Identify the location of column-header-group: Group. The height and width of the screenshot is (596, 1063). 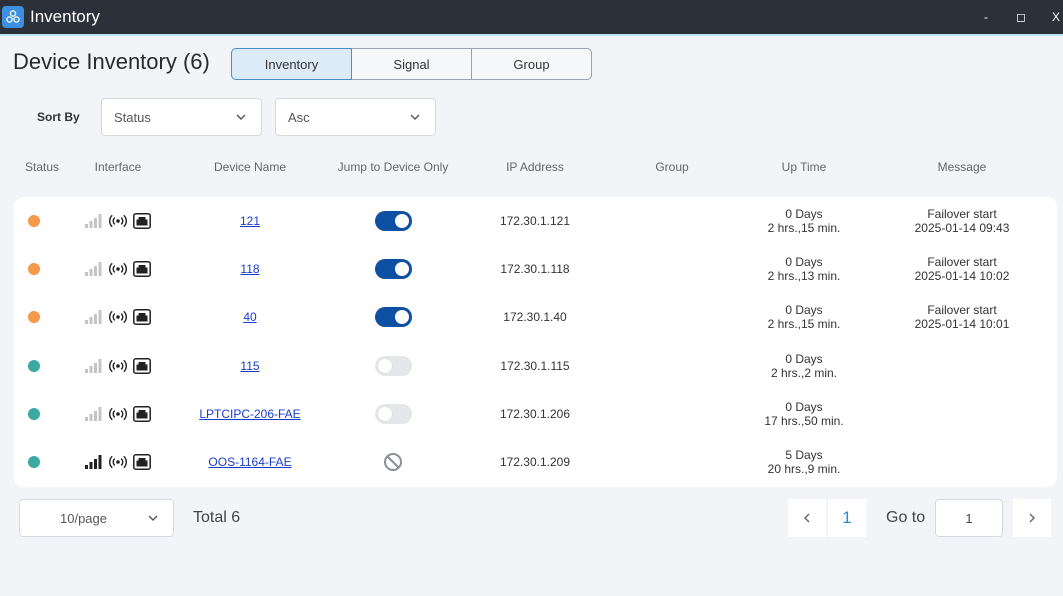
(672, 167).